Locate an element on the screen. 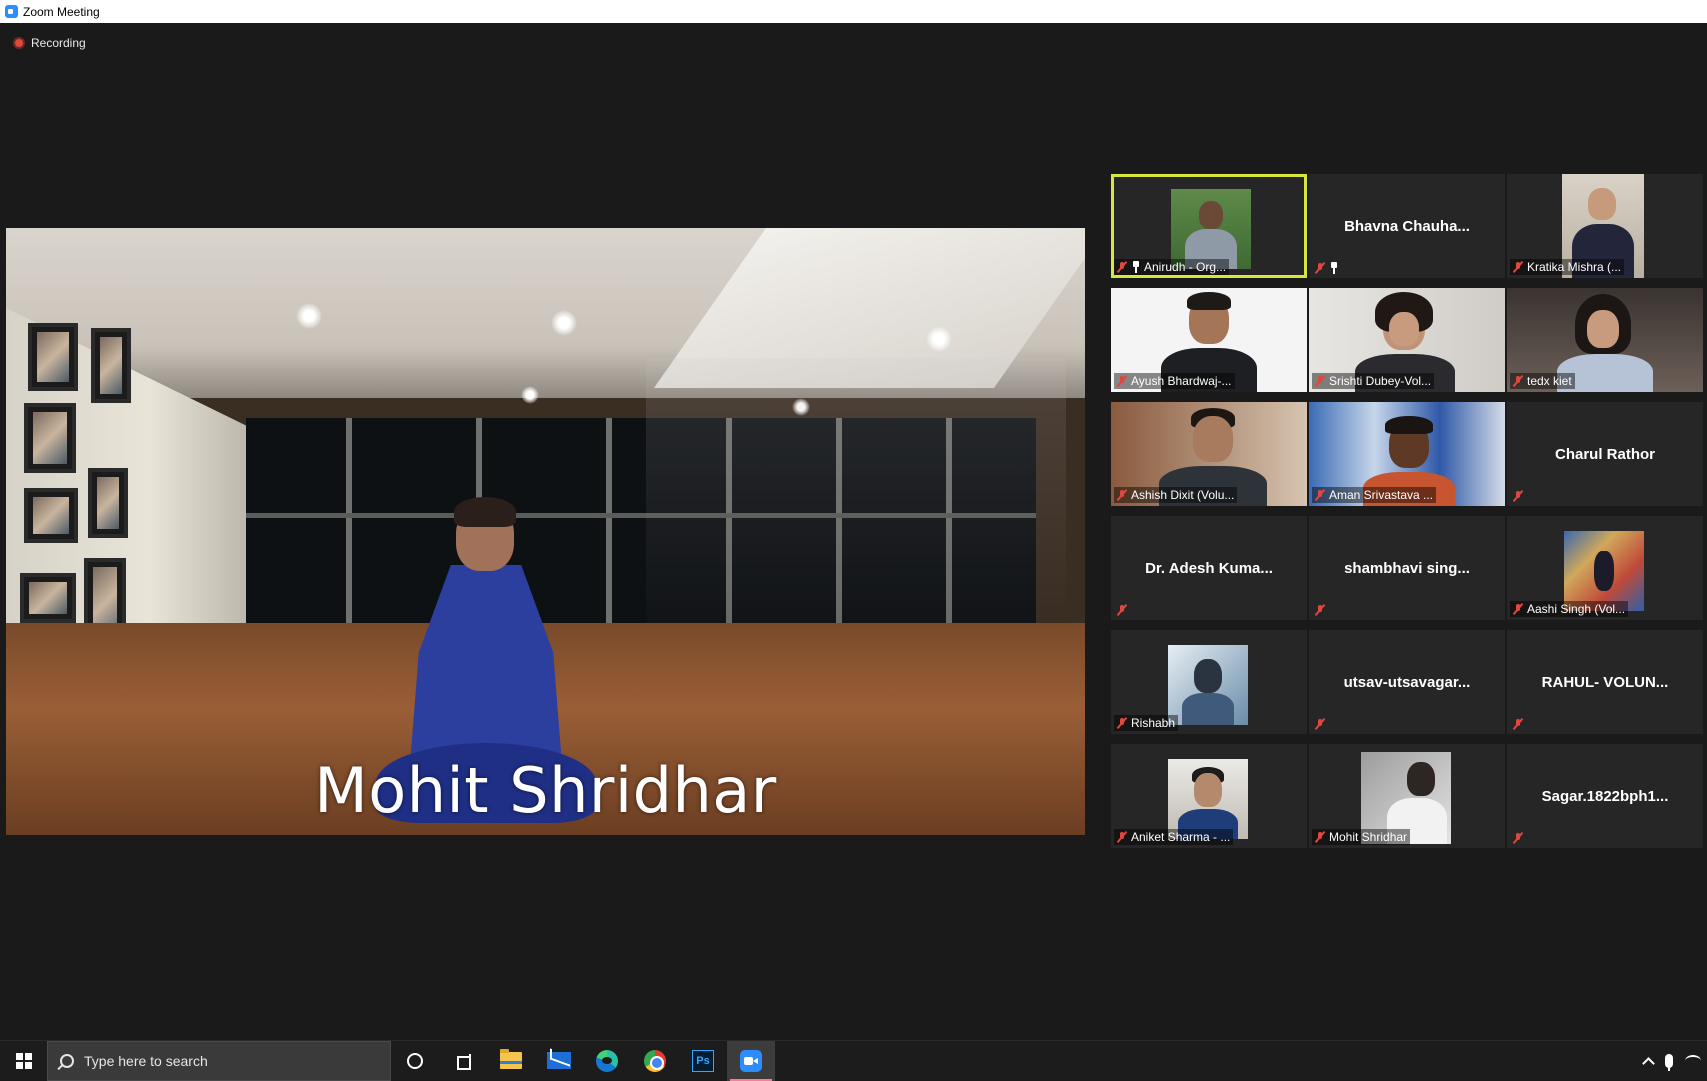 The height and width of the screenshot is (1081, 1707). zoom-icon is located at coordinates (751, 1060).